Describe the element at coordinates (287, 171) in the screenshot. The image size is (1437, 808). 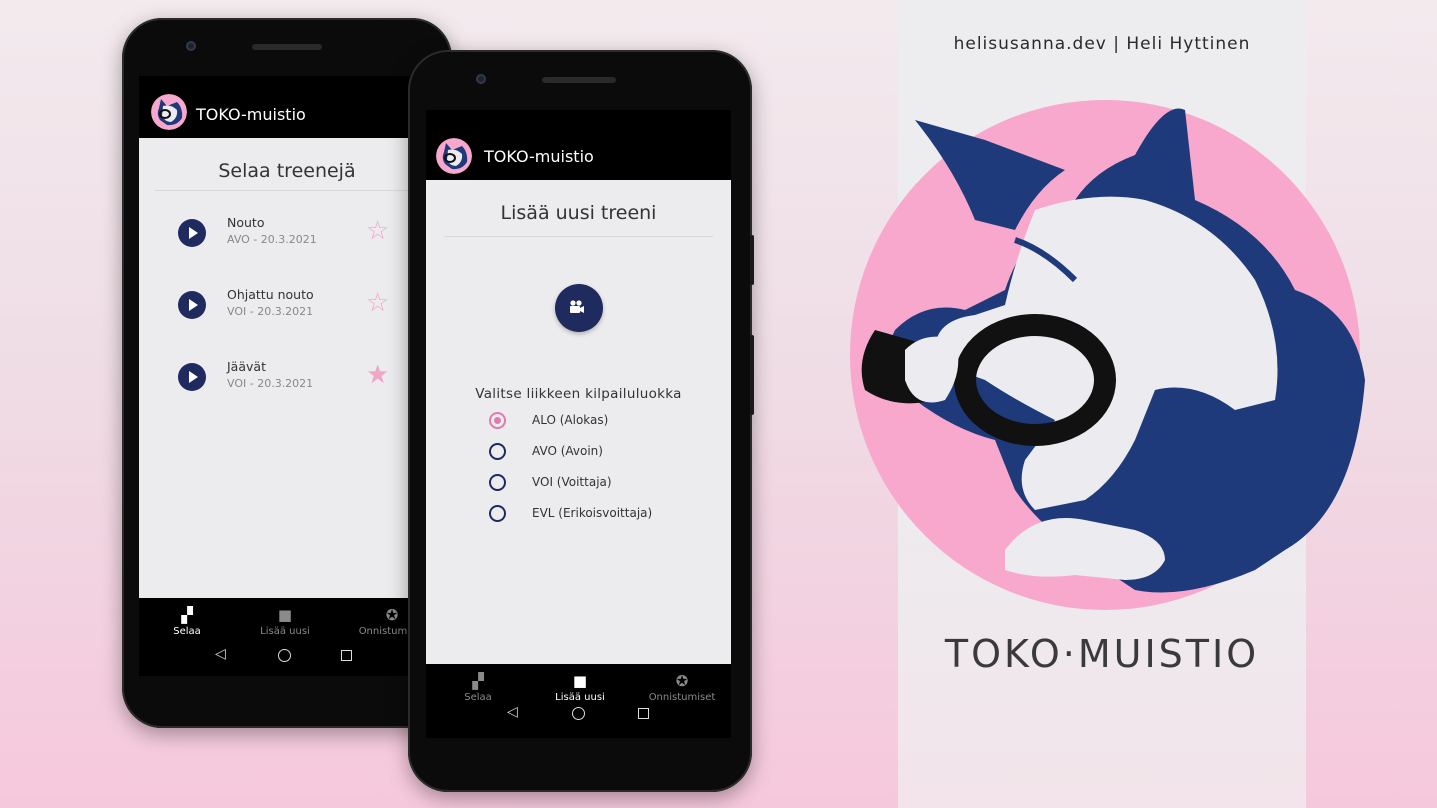
I see `page-title: Selaa treenejä` at that location.